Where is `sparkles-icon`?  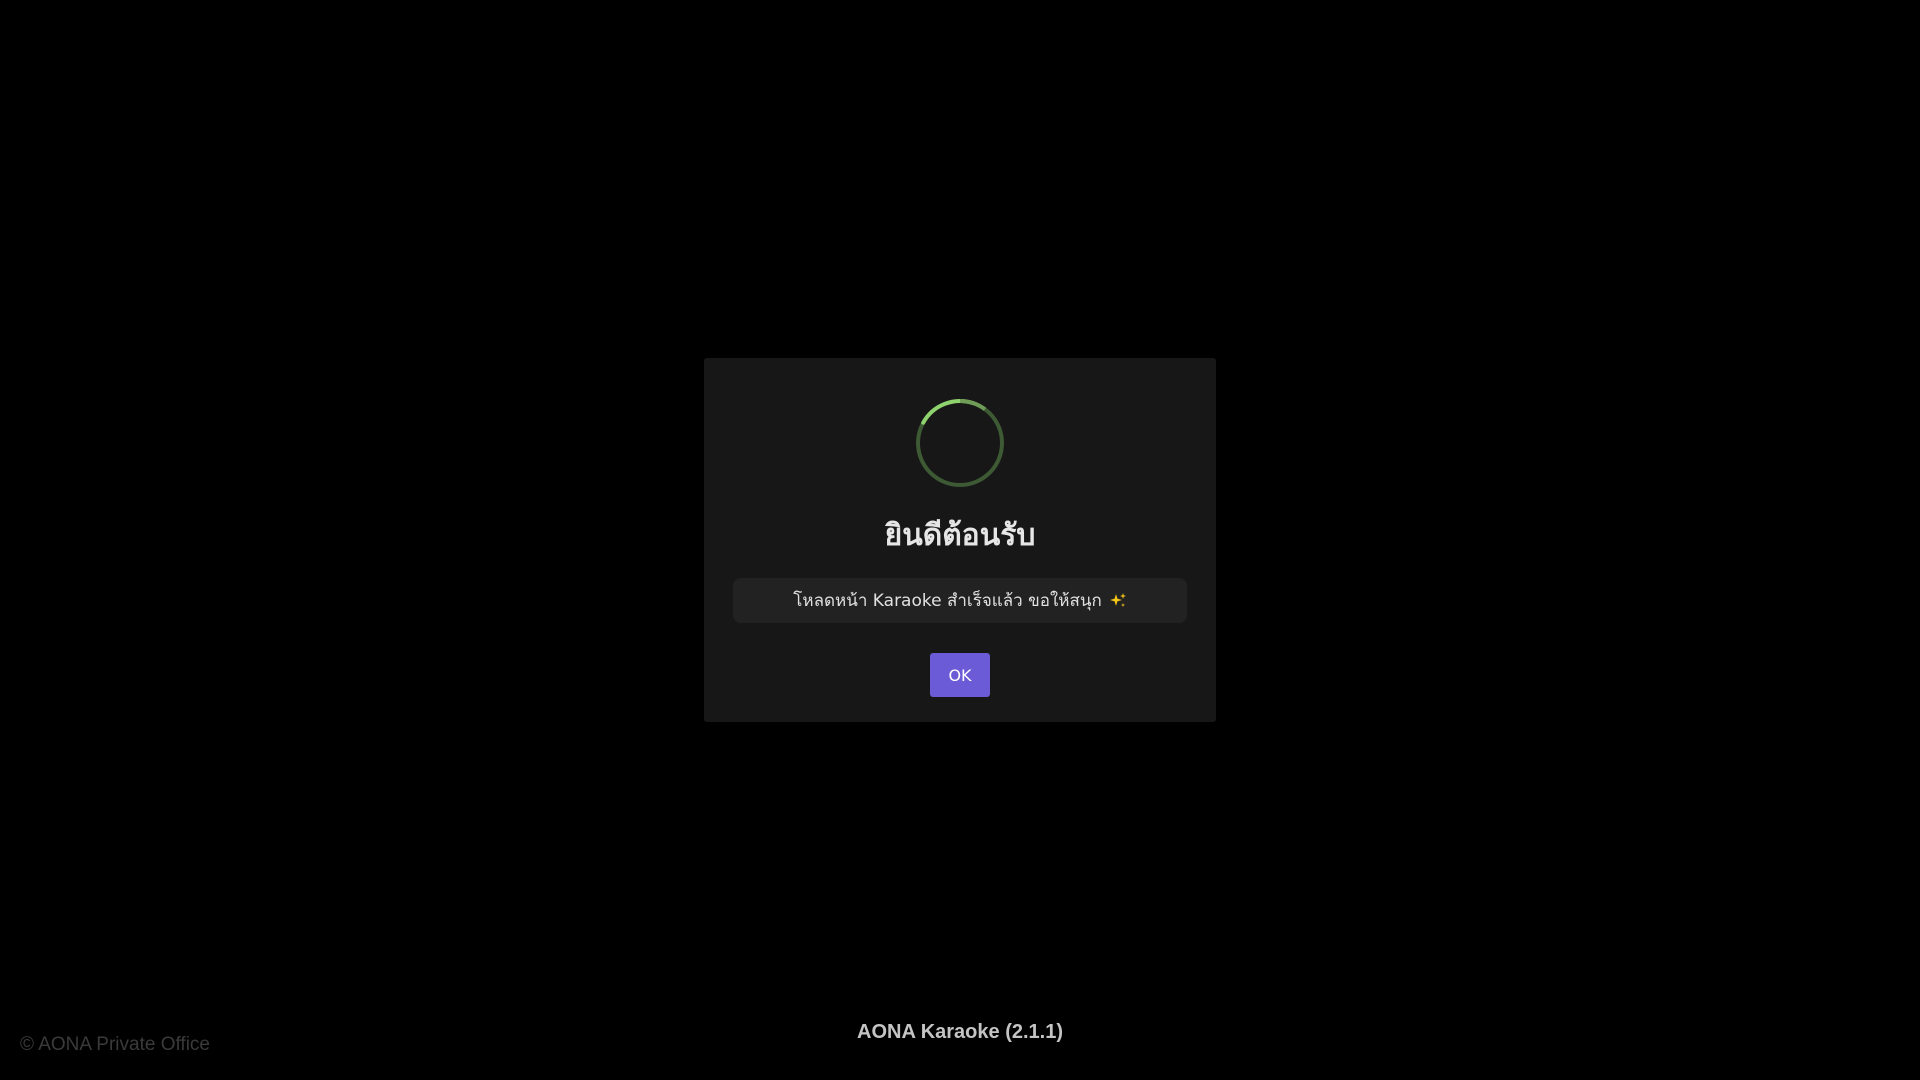
sparkles-icon is located at coordinates (1118, 601).